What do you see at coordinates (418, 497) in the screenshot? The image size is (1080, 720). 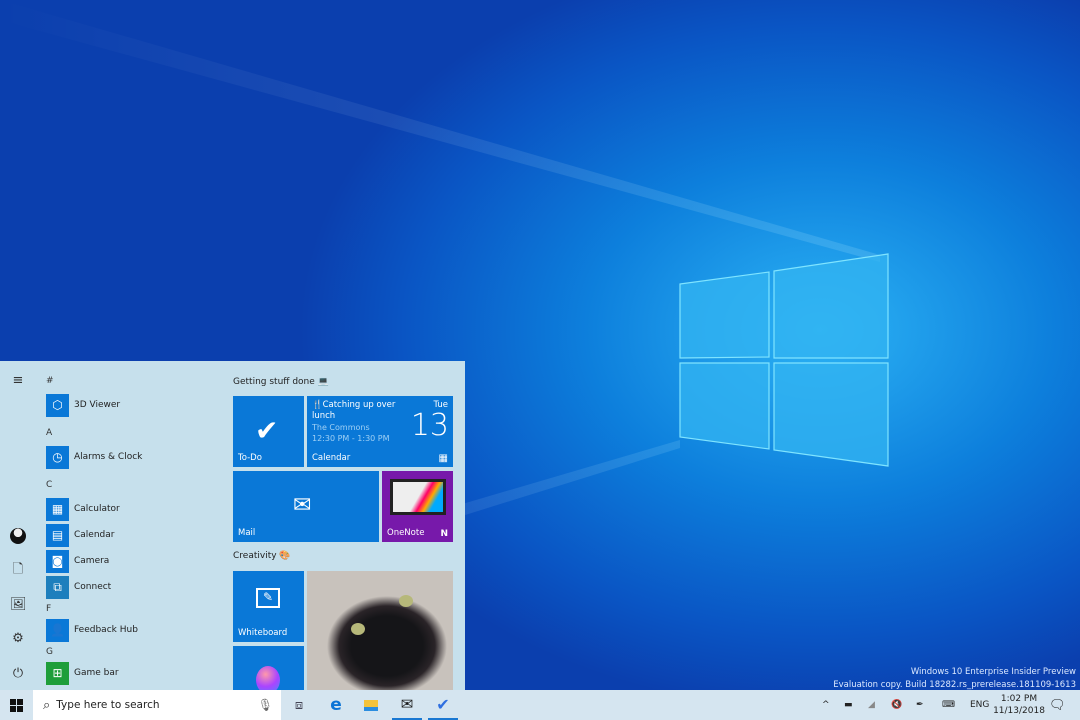 I see `onenote-preview-image` at bounding box center [418, 497].